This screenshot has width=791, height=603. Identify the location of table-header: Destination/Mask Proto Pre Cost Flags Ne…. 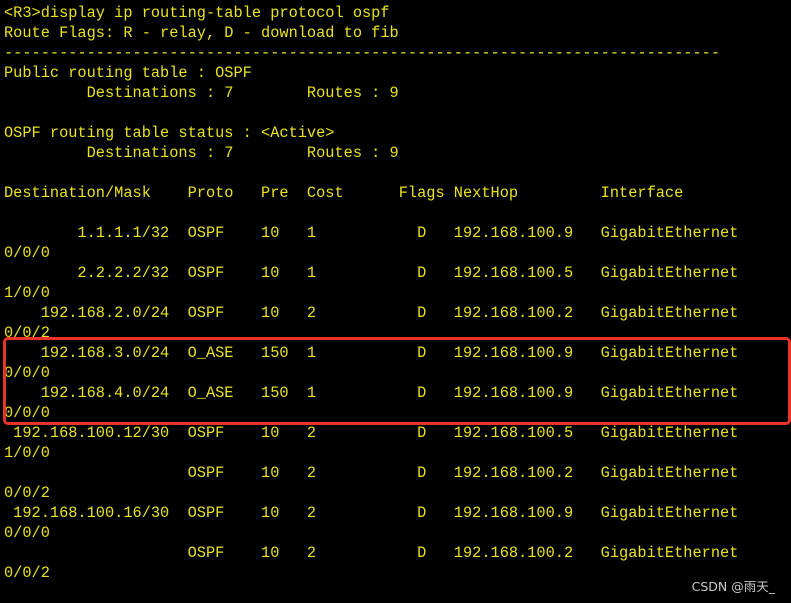
(344, 193).